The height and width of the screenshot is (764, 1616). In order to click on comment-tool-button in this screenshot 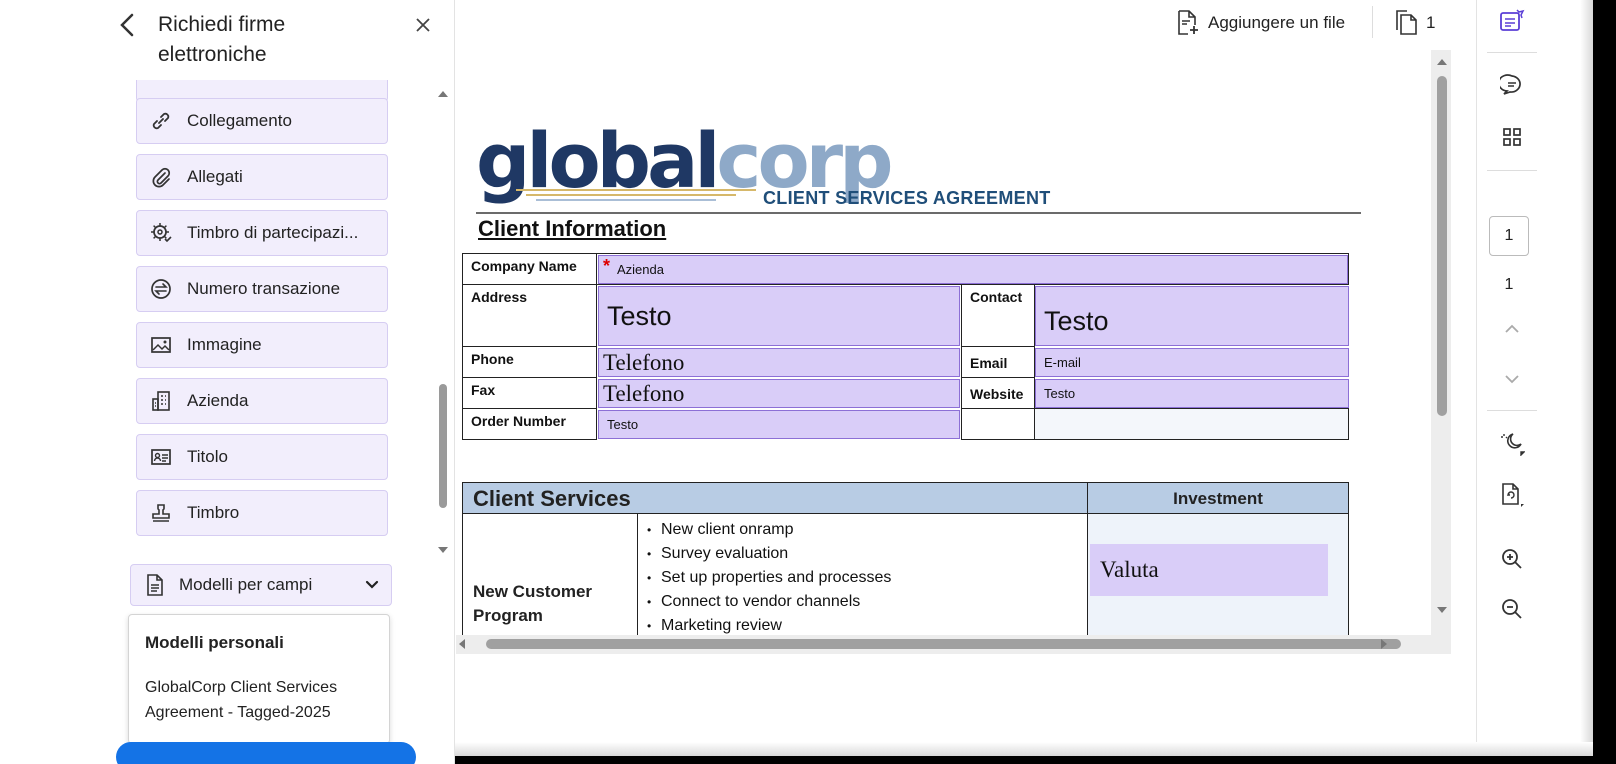, I will do `click(1512, 85)`.